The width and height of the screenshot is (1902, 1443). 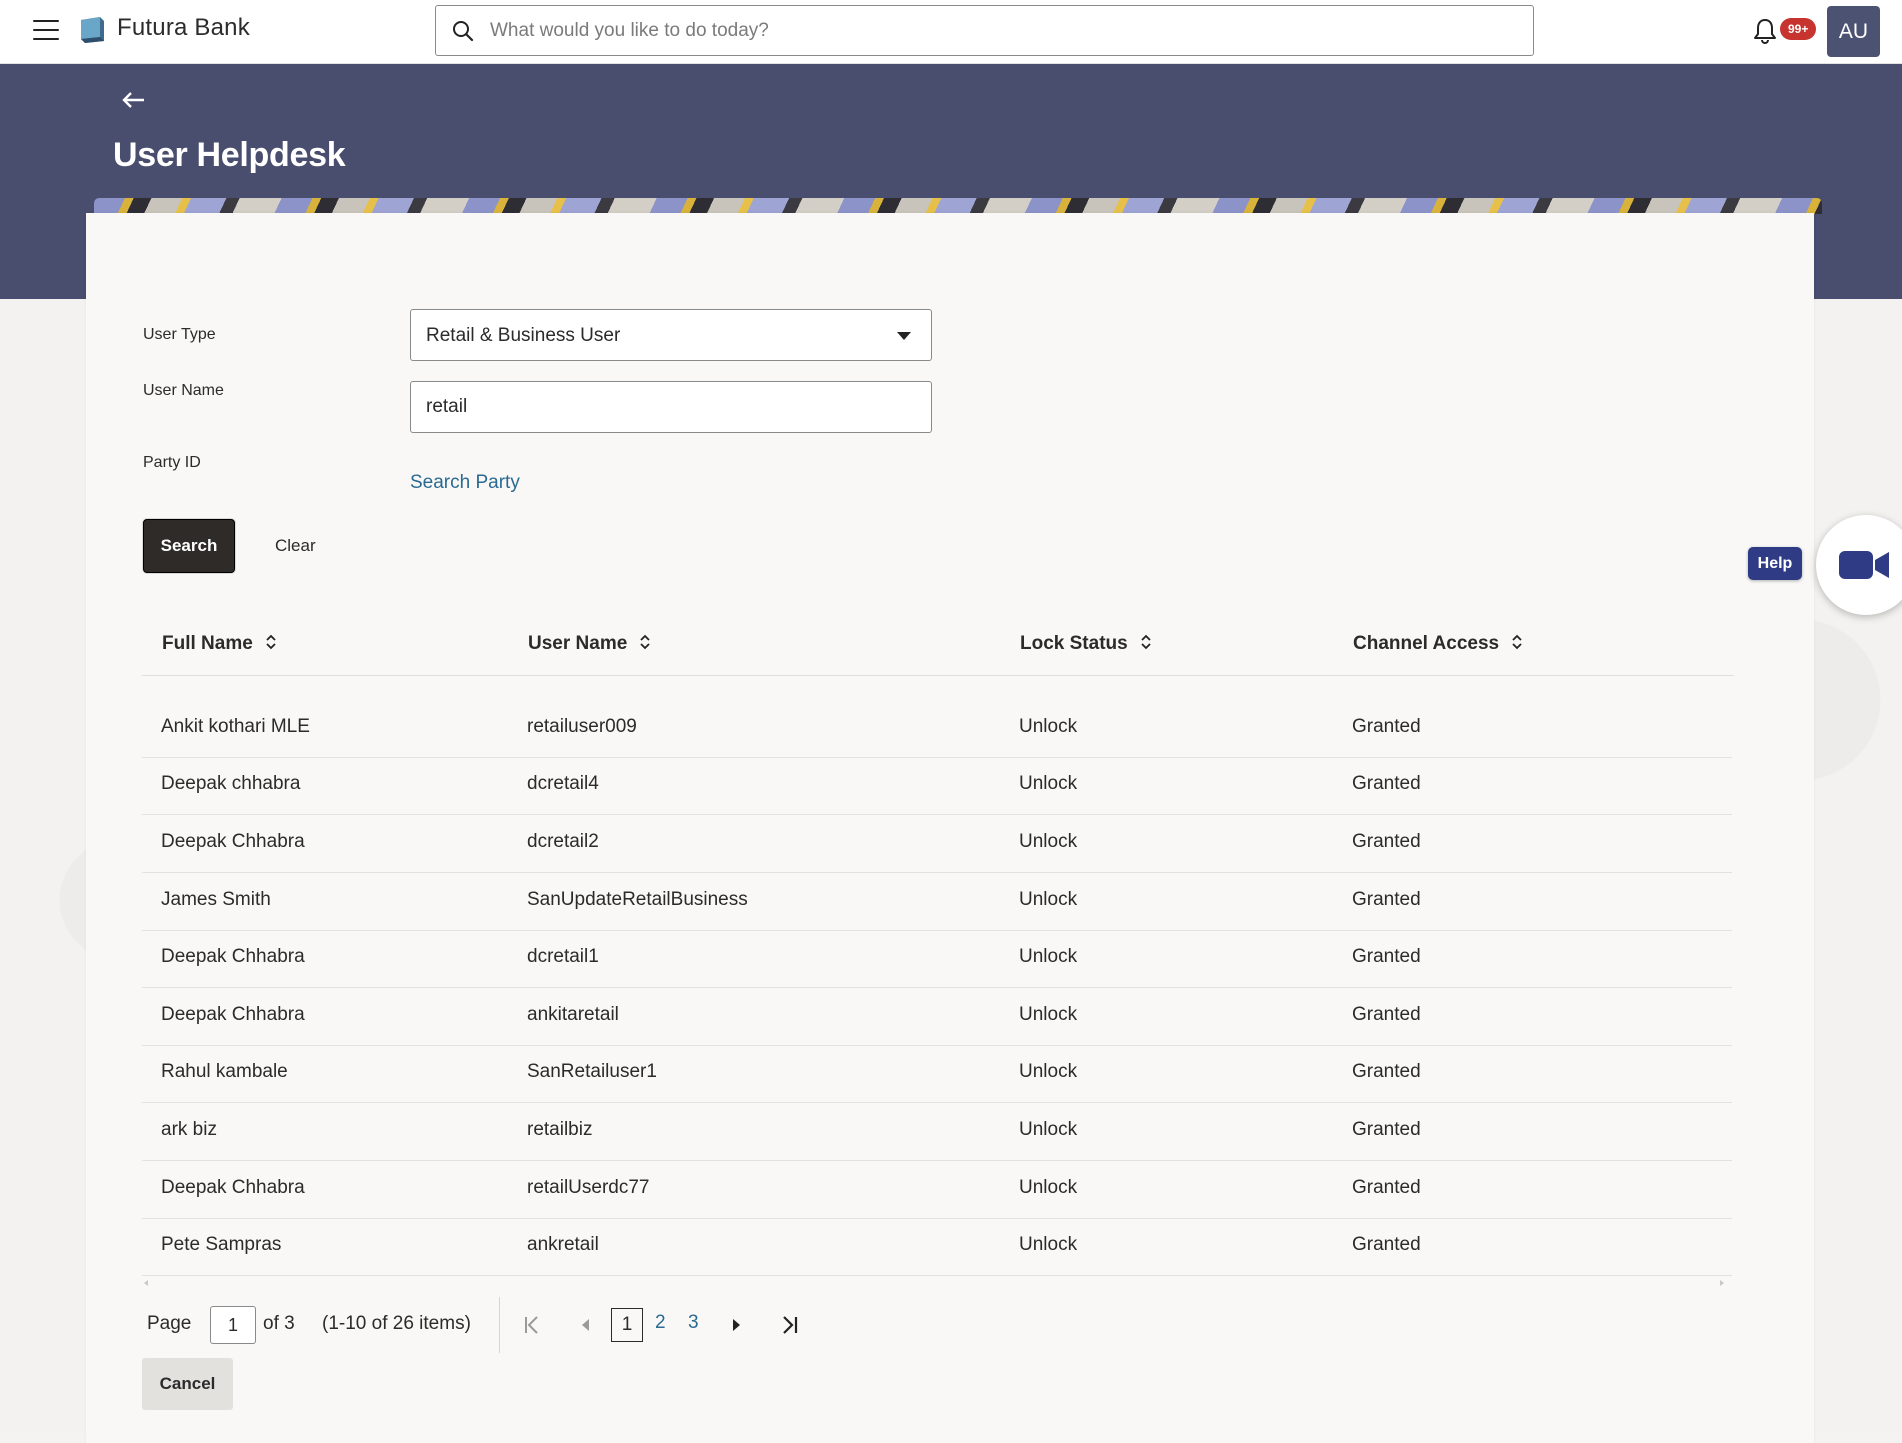 What do you see at coordinates (499, 1325) in the screenshot?
I see `pagination-divider` at bounding box center [499, 1325].